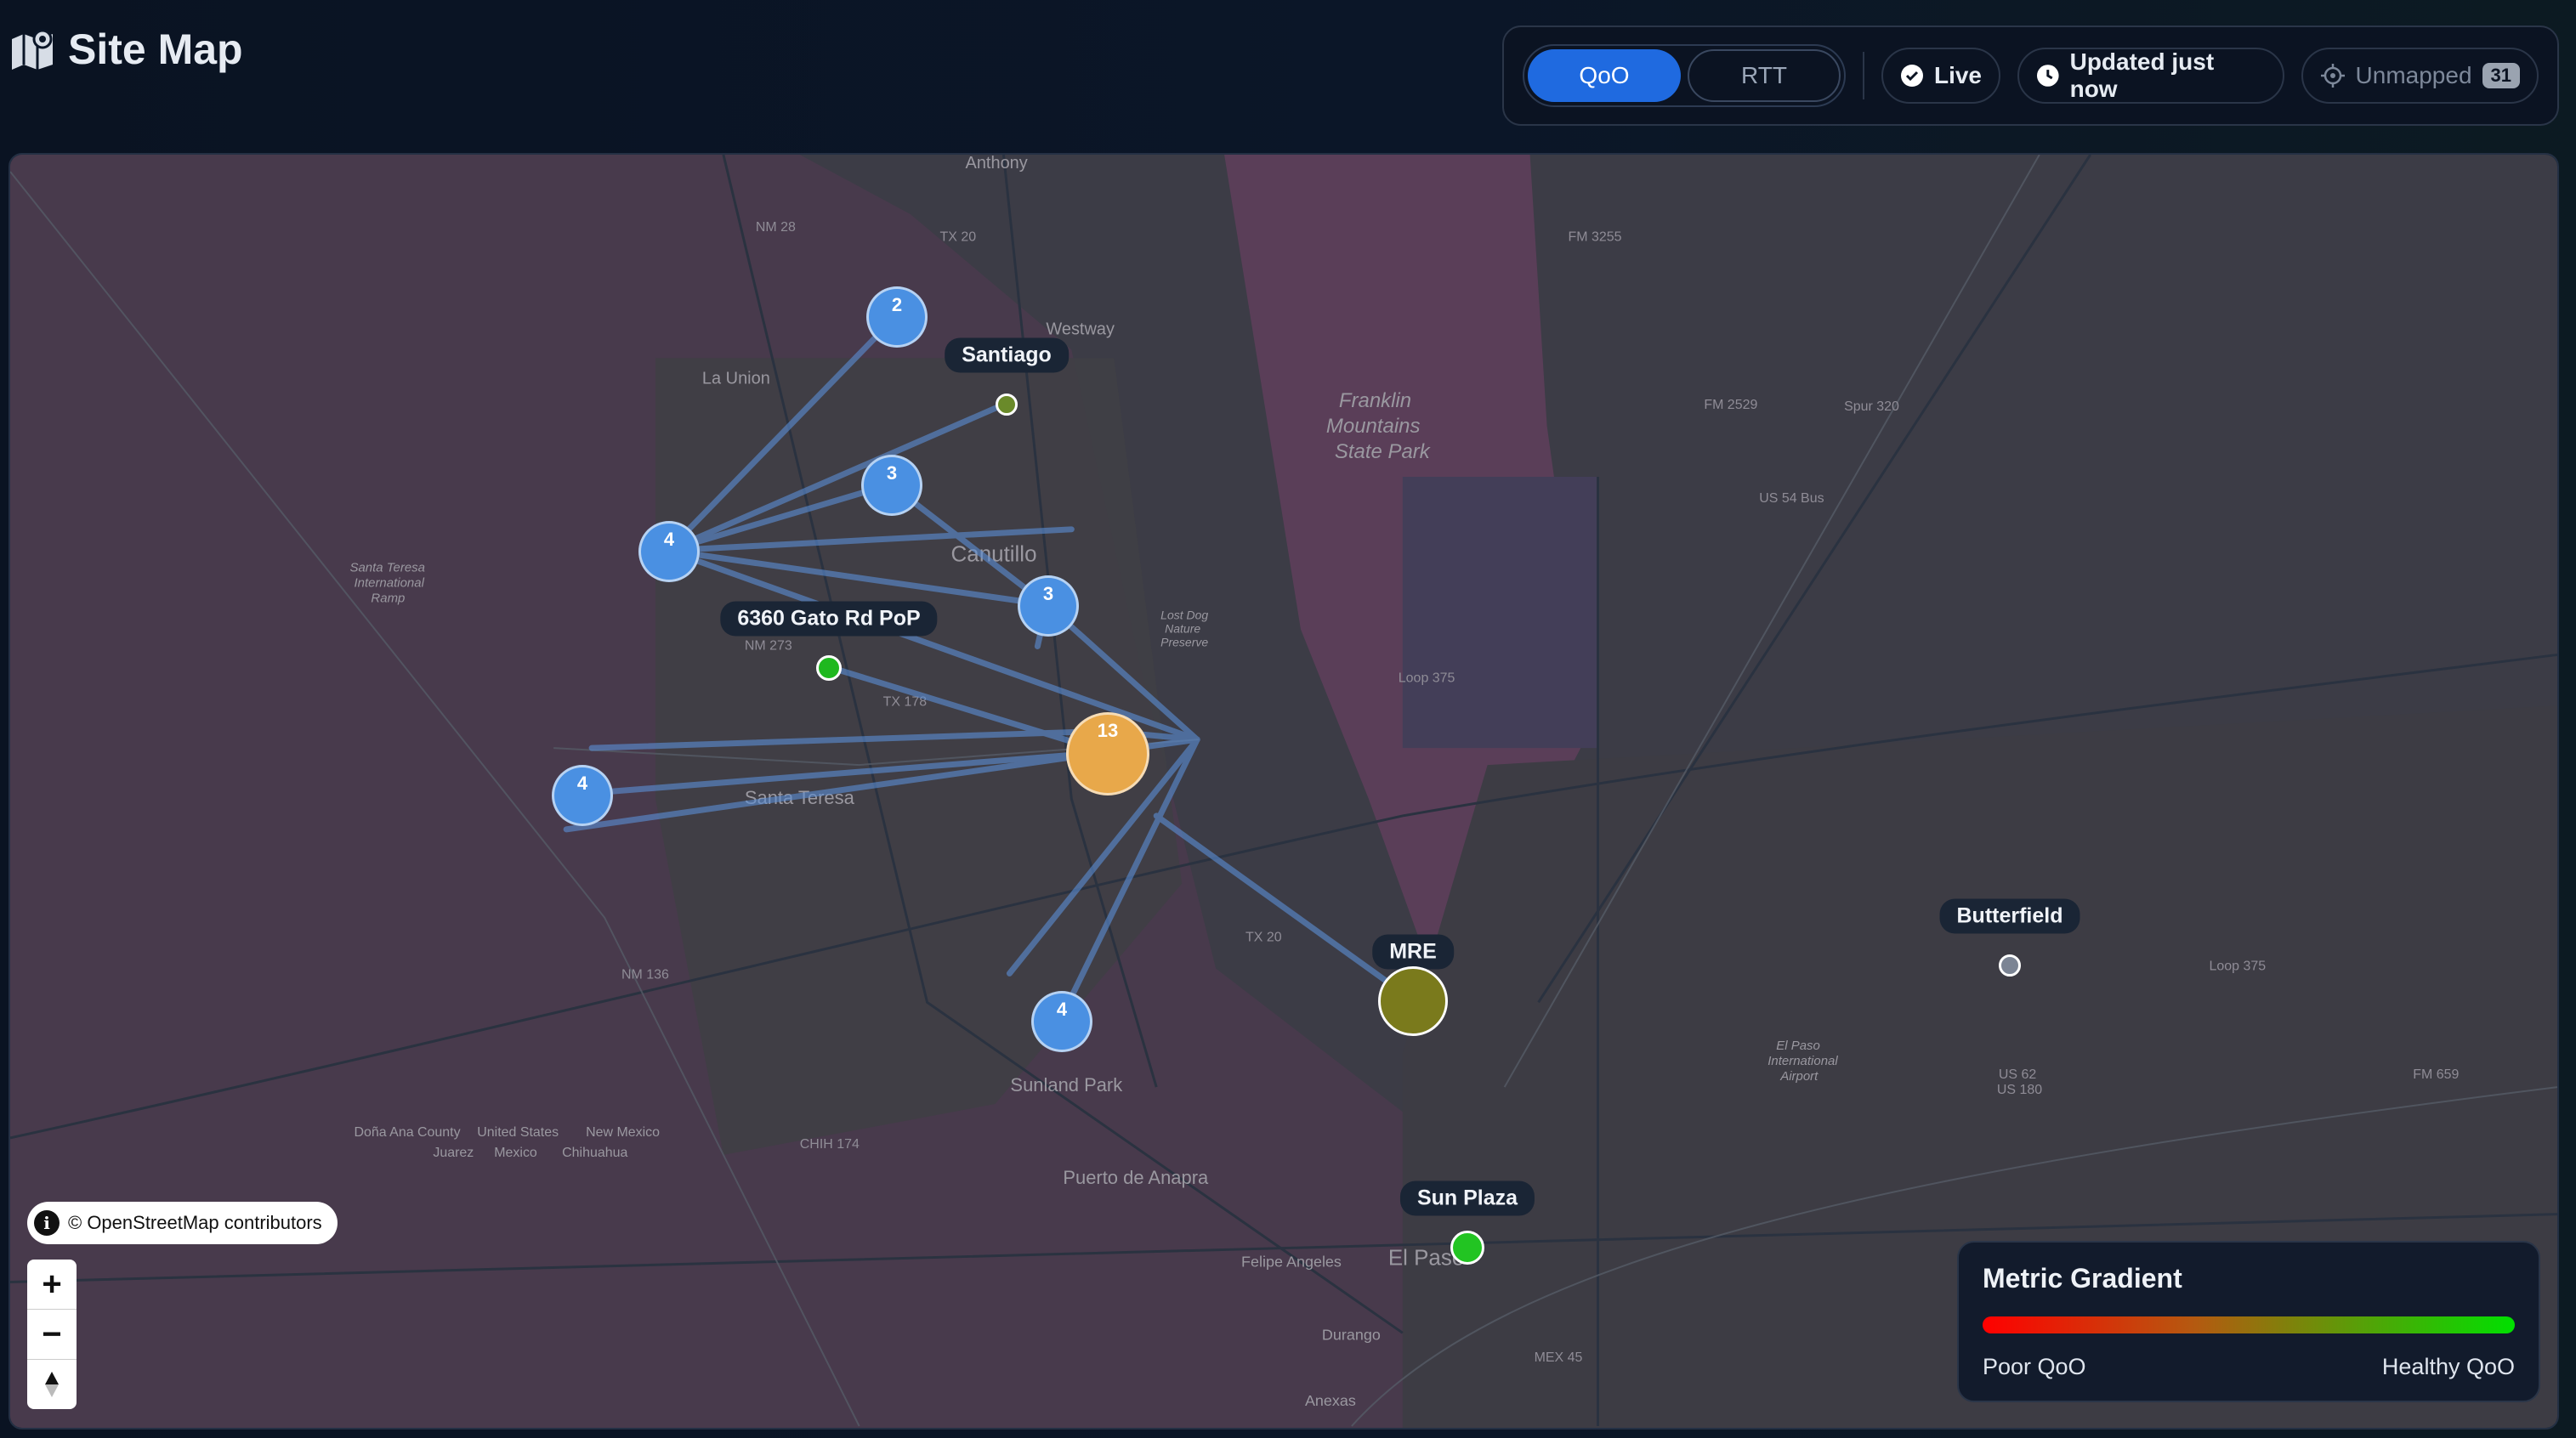 This screenshot has height=1438, width=2576. What do you see at coordinates (1765, 75) in the screenshot?
I see `metric-rtt-button: RTT` at bounding box center [1765, 75].